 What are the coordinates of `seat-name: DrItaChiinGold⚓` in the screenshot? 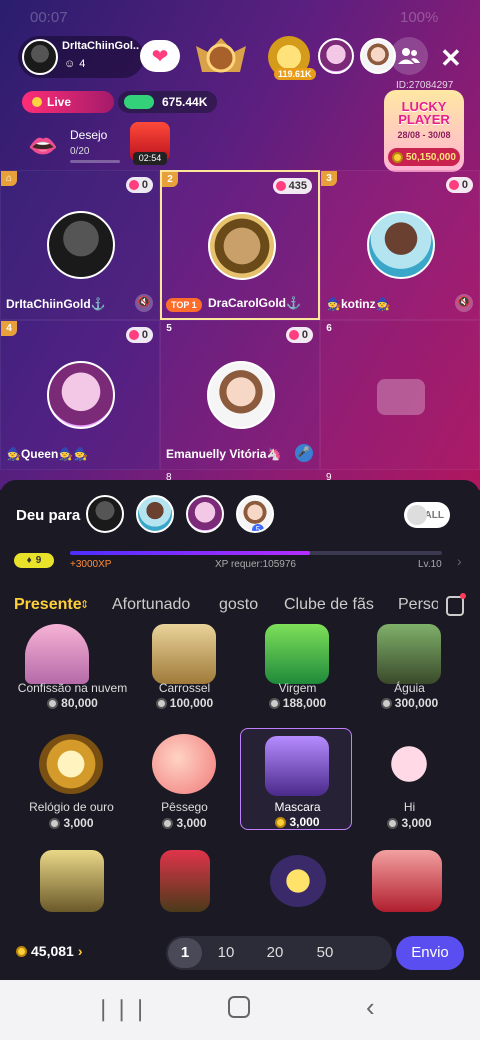 It's located at (56, 304).